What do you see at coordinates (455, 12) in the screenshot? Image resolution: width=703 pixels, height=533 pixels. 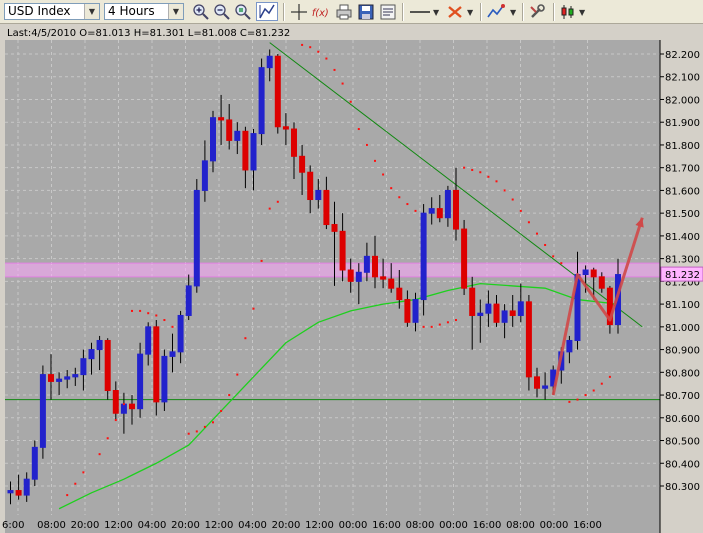 I see `objects-icon` at bounding box center [455, 12].